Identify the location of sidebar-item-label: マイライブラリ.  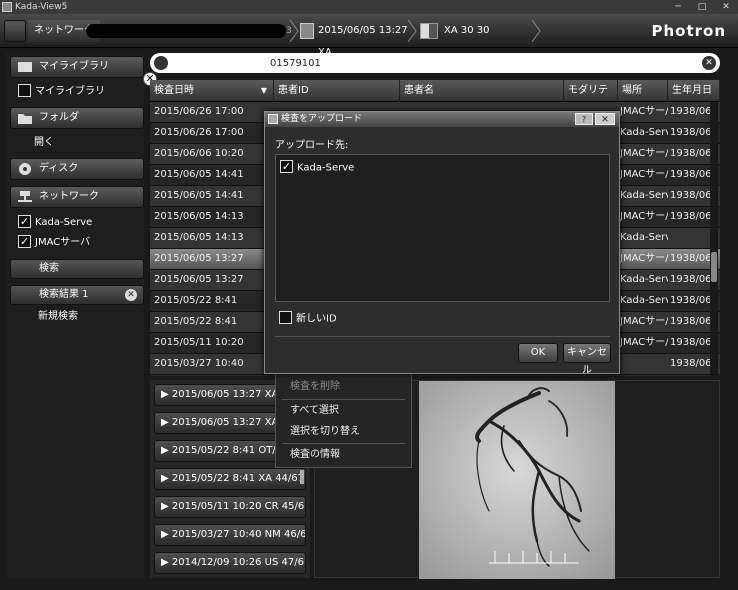
(70, 91).